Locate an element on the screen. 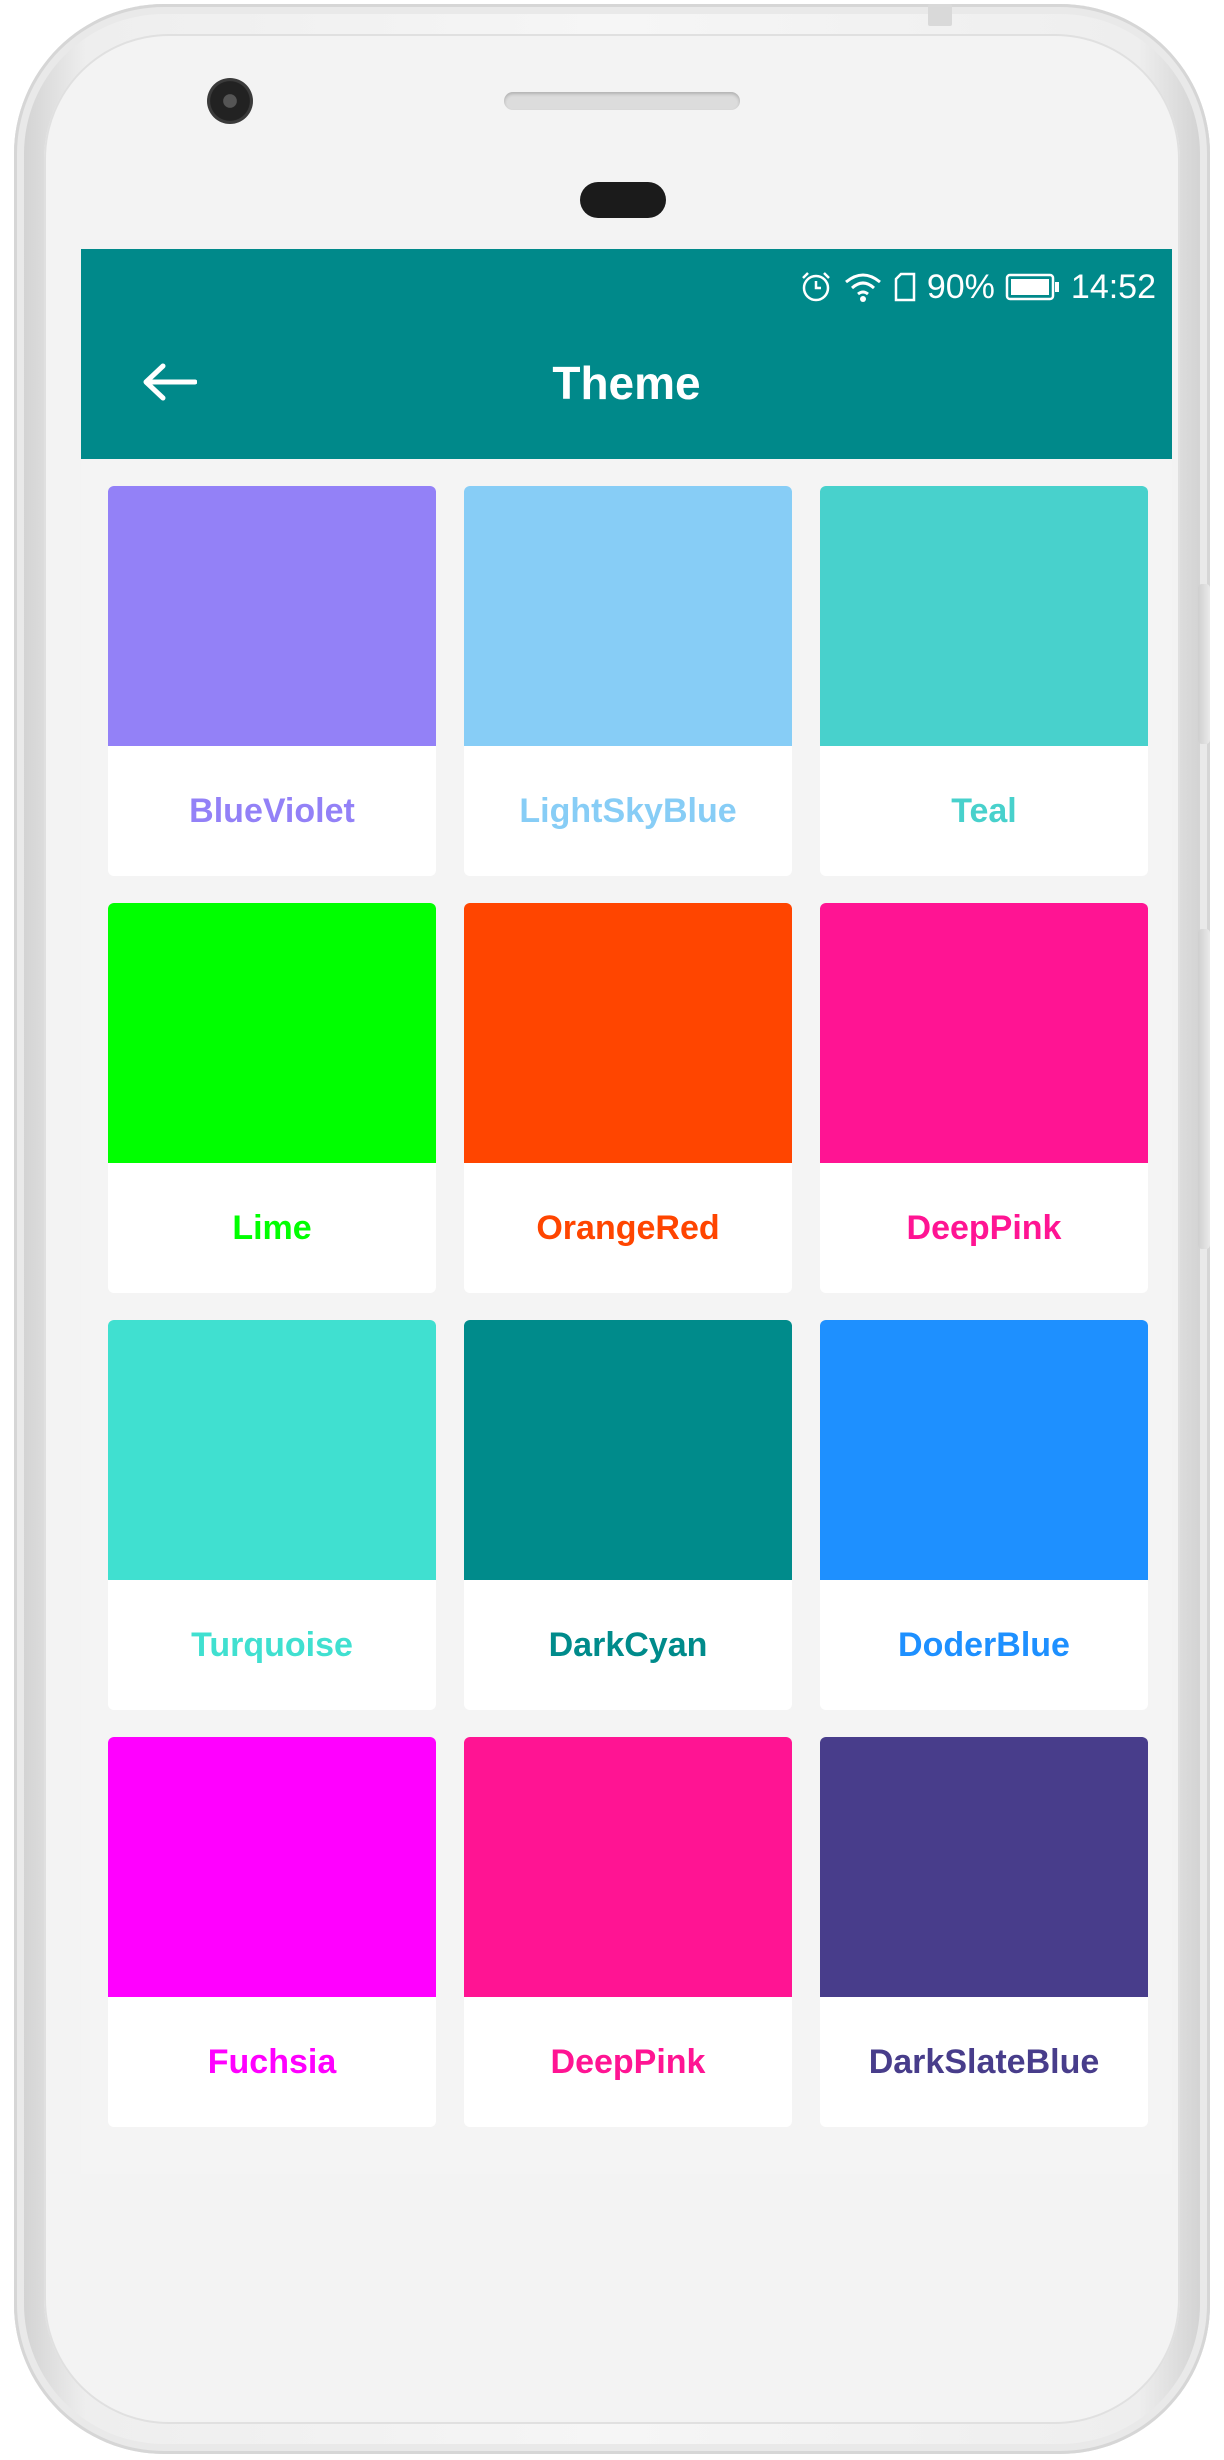  theme-card-turquoise: Turquoise is located at coordinates (272, 1515).